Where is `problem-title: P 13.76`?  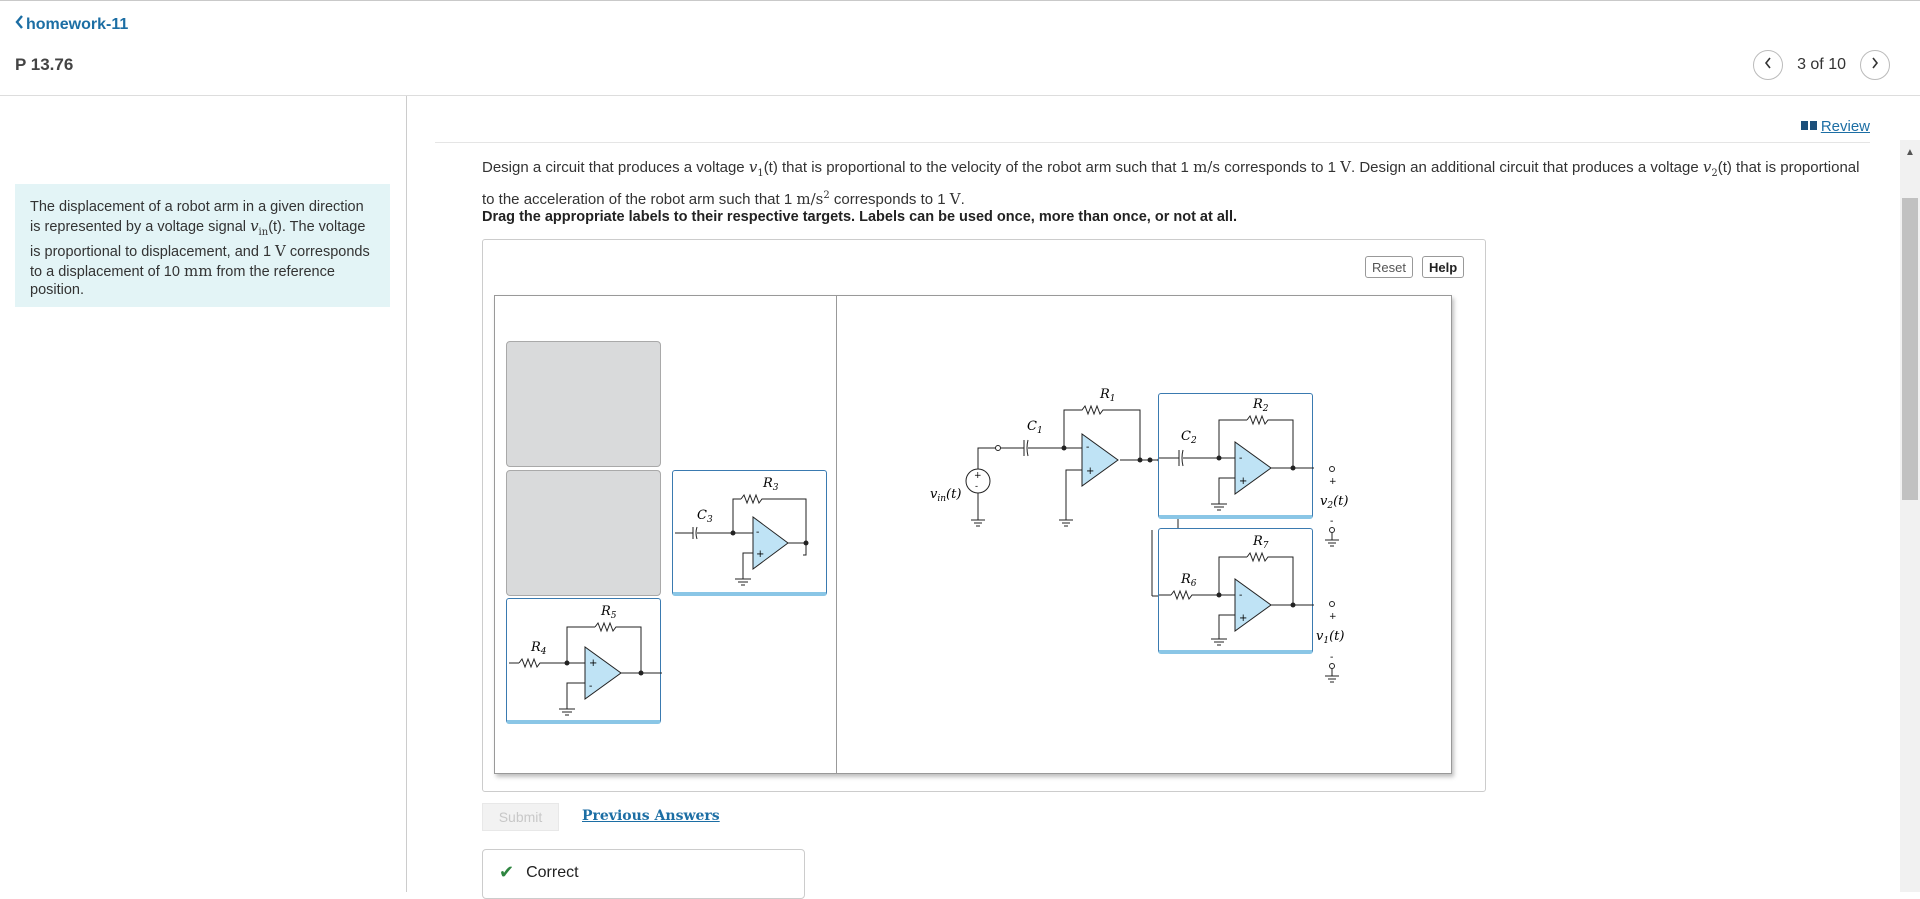 problem-title: P 13.76 is located at coordinates (44, 64).